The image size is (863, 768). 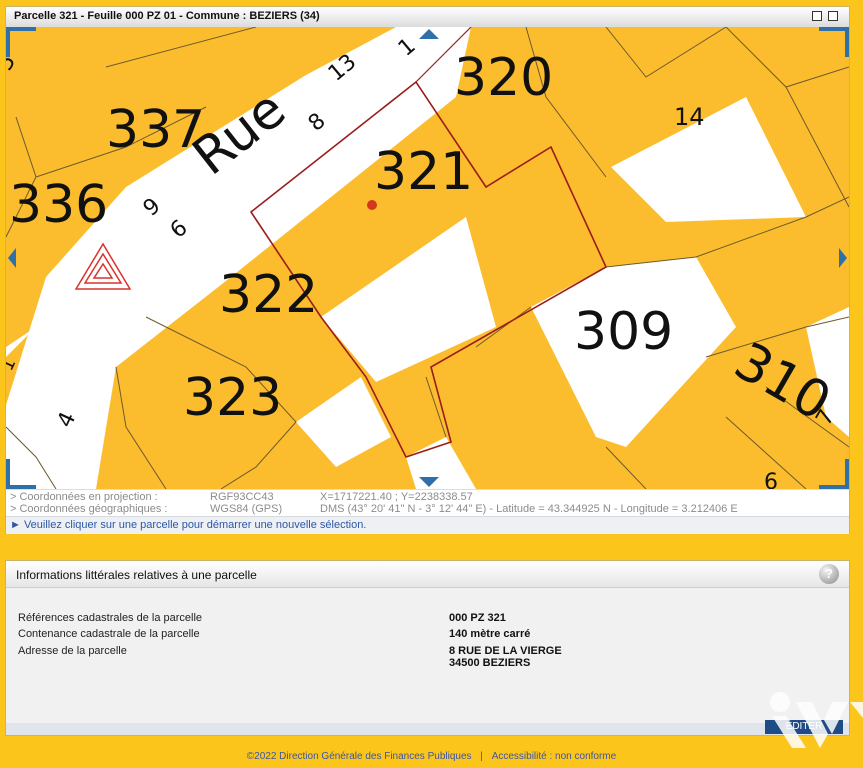 I want to click on field-value-address-street: 8 RUE DE LA VIERGE, so click(x=505, y=651).